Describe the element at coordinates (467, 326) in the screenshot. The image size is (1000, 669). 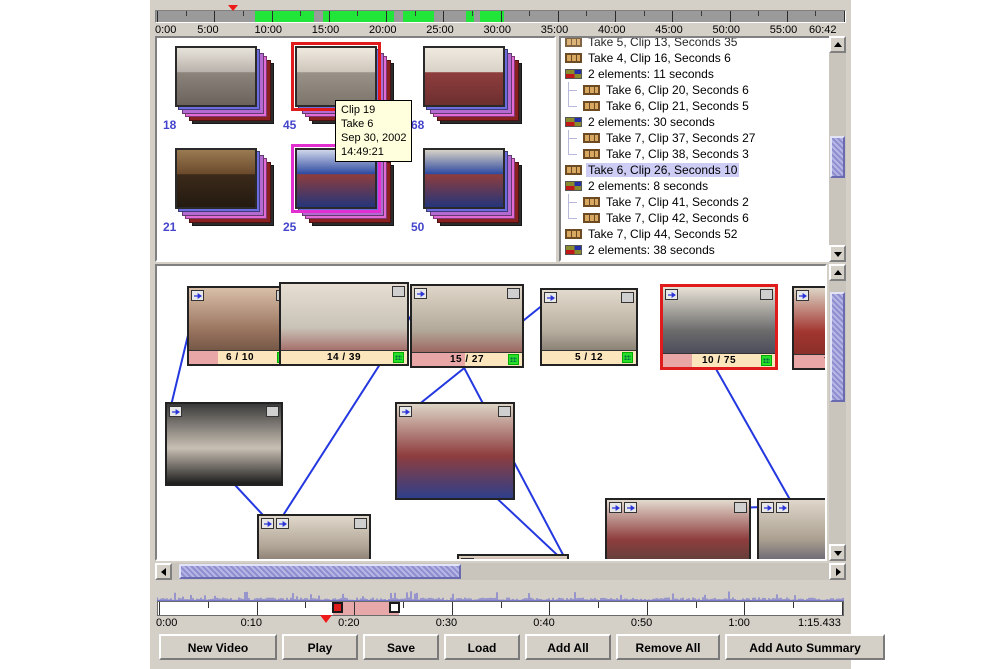
I see `storyboard-node: 15 / 27` at that location.